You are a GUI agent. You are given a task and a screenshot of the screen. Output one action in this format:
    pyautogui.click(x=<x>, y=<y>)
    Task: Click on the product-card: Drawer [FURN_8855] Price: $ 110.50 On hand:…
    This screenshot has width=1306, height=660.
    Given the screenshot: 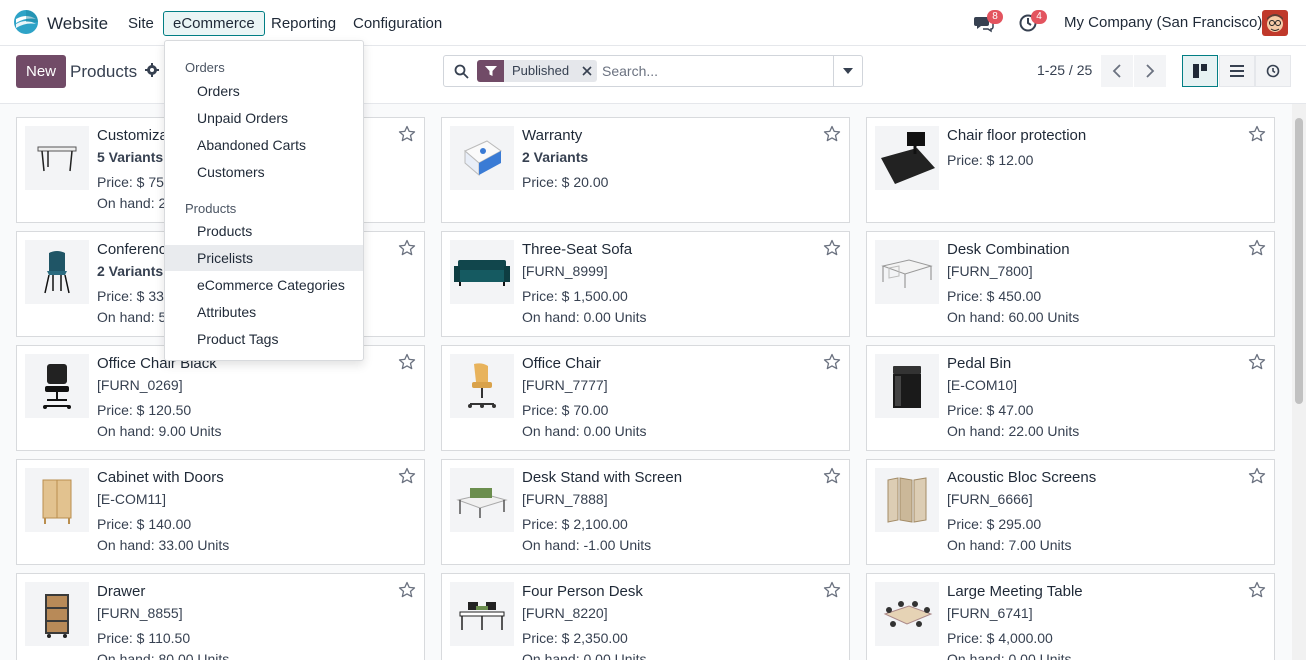 What is the action you would take?
    pyautogui.click(x=220, y=616)
    